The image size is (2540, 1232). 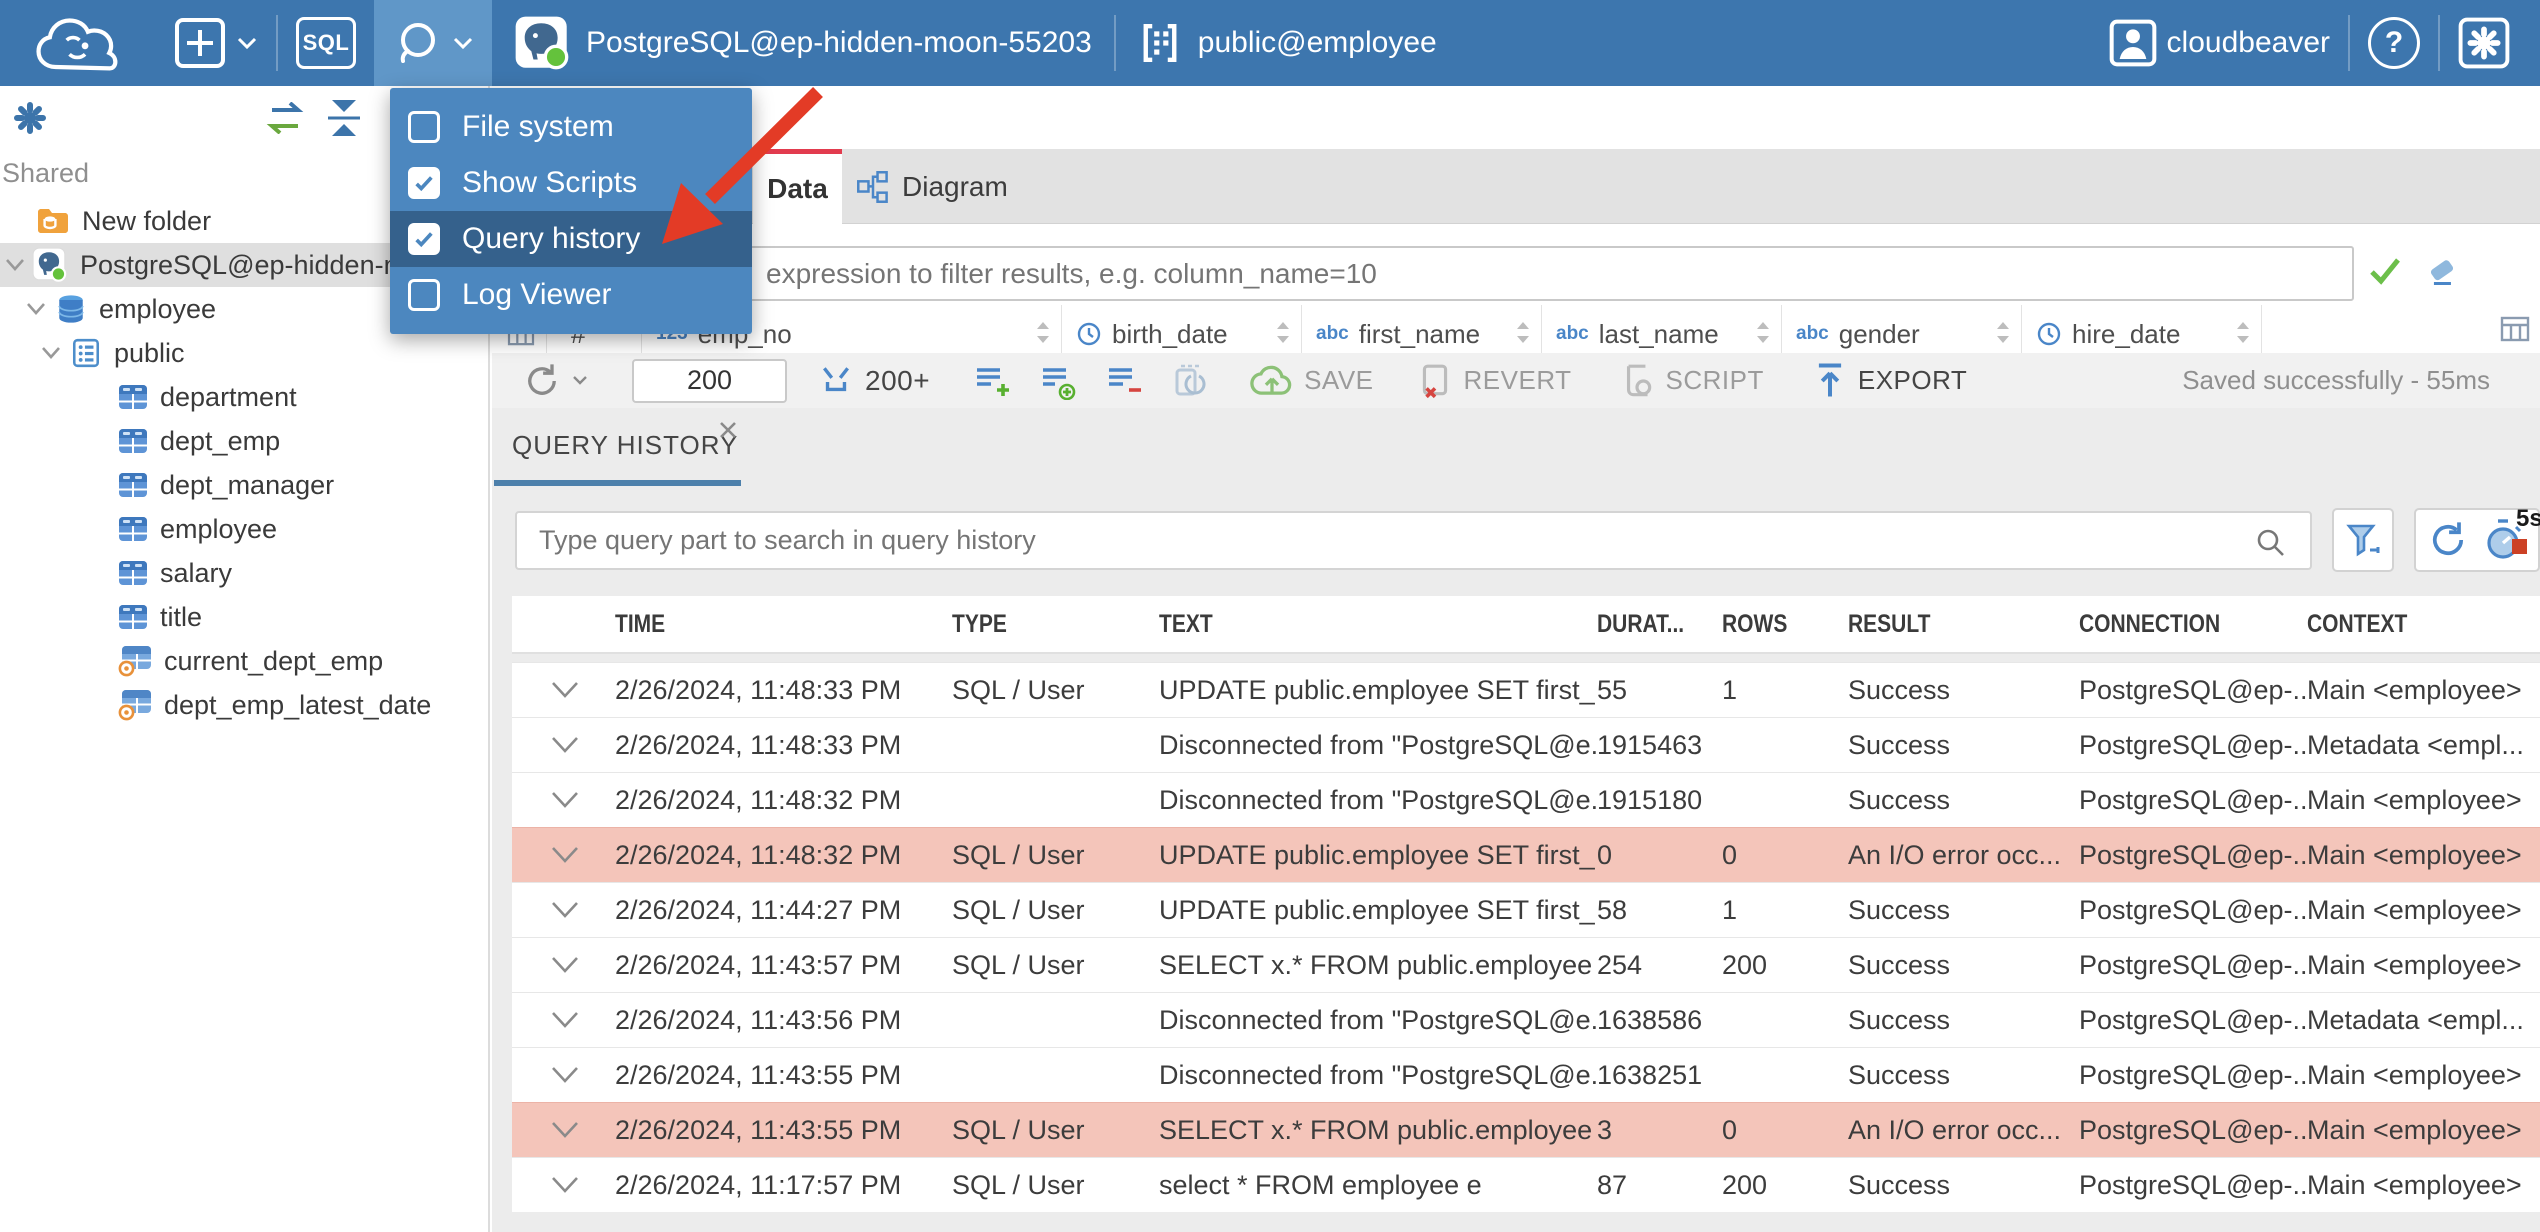 What do you see at coordinates (2142, 329) in the screenshot?
I see `grid-column-header: hire_date` at bounding box center [2142, 329].